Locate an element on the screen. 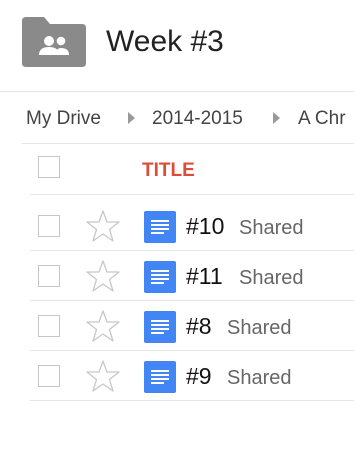 The width and height of the screenshot is (354, 472). table-header-divider is located at coordinates (192, 194).